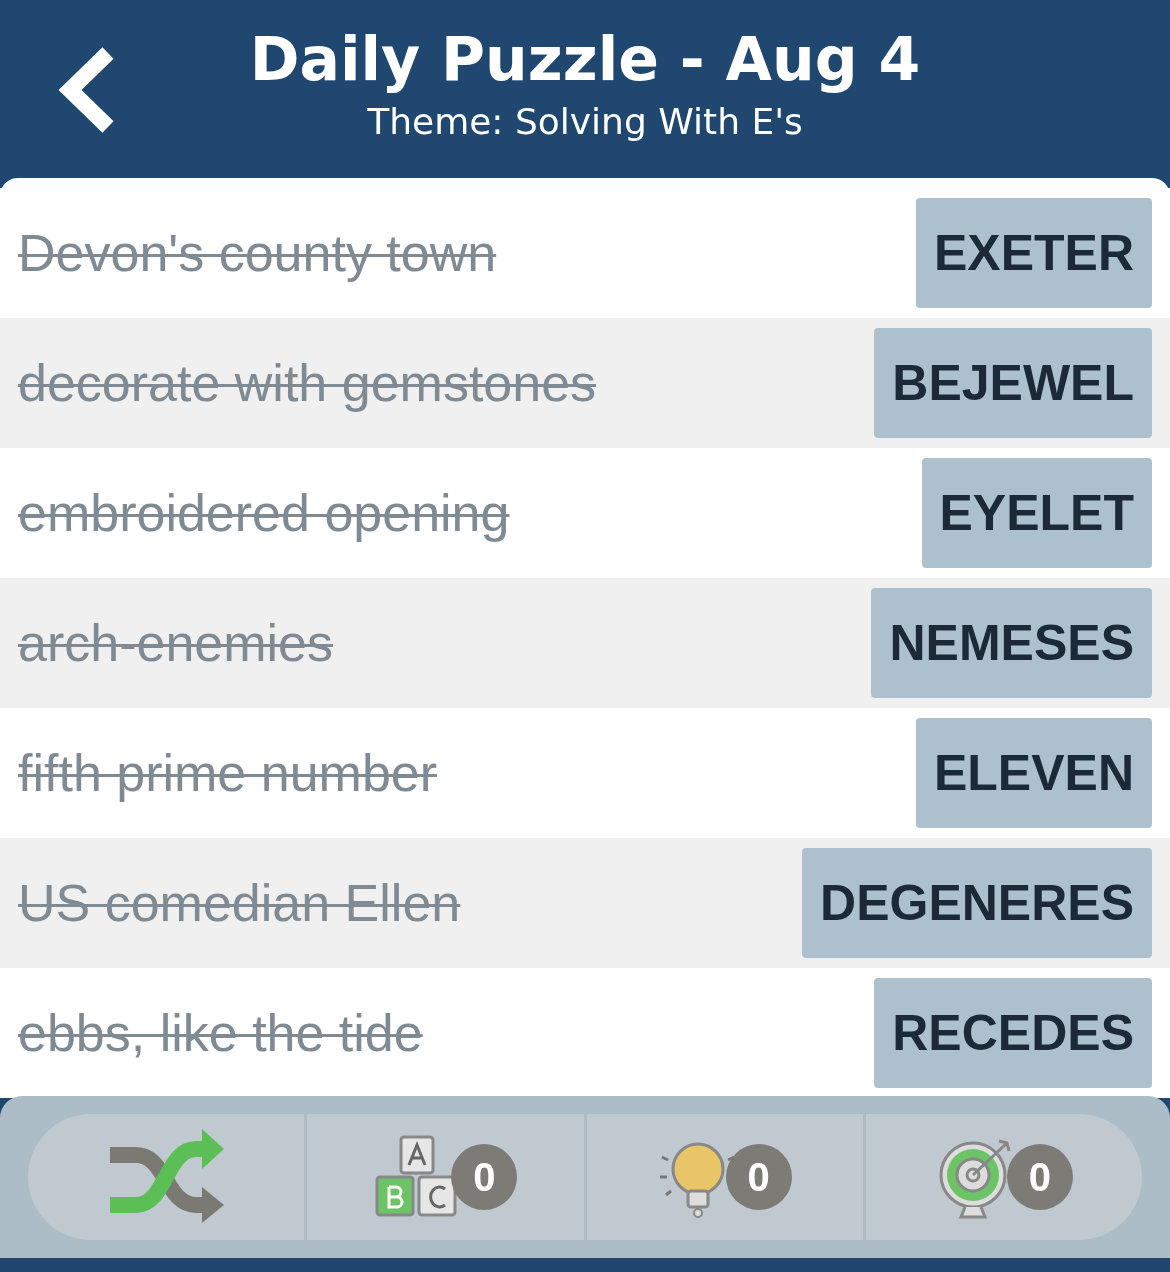 The height and width of the screenshot is (1272, 1170). What do you see at coordinates (1011, 643) in the screenshot?
I see `answer-tile: NEMESES` at bounding box center [1011, 643].